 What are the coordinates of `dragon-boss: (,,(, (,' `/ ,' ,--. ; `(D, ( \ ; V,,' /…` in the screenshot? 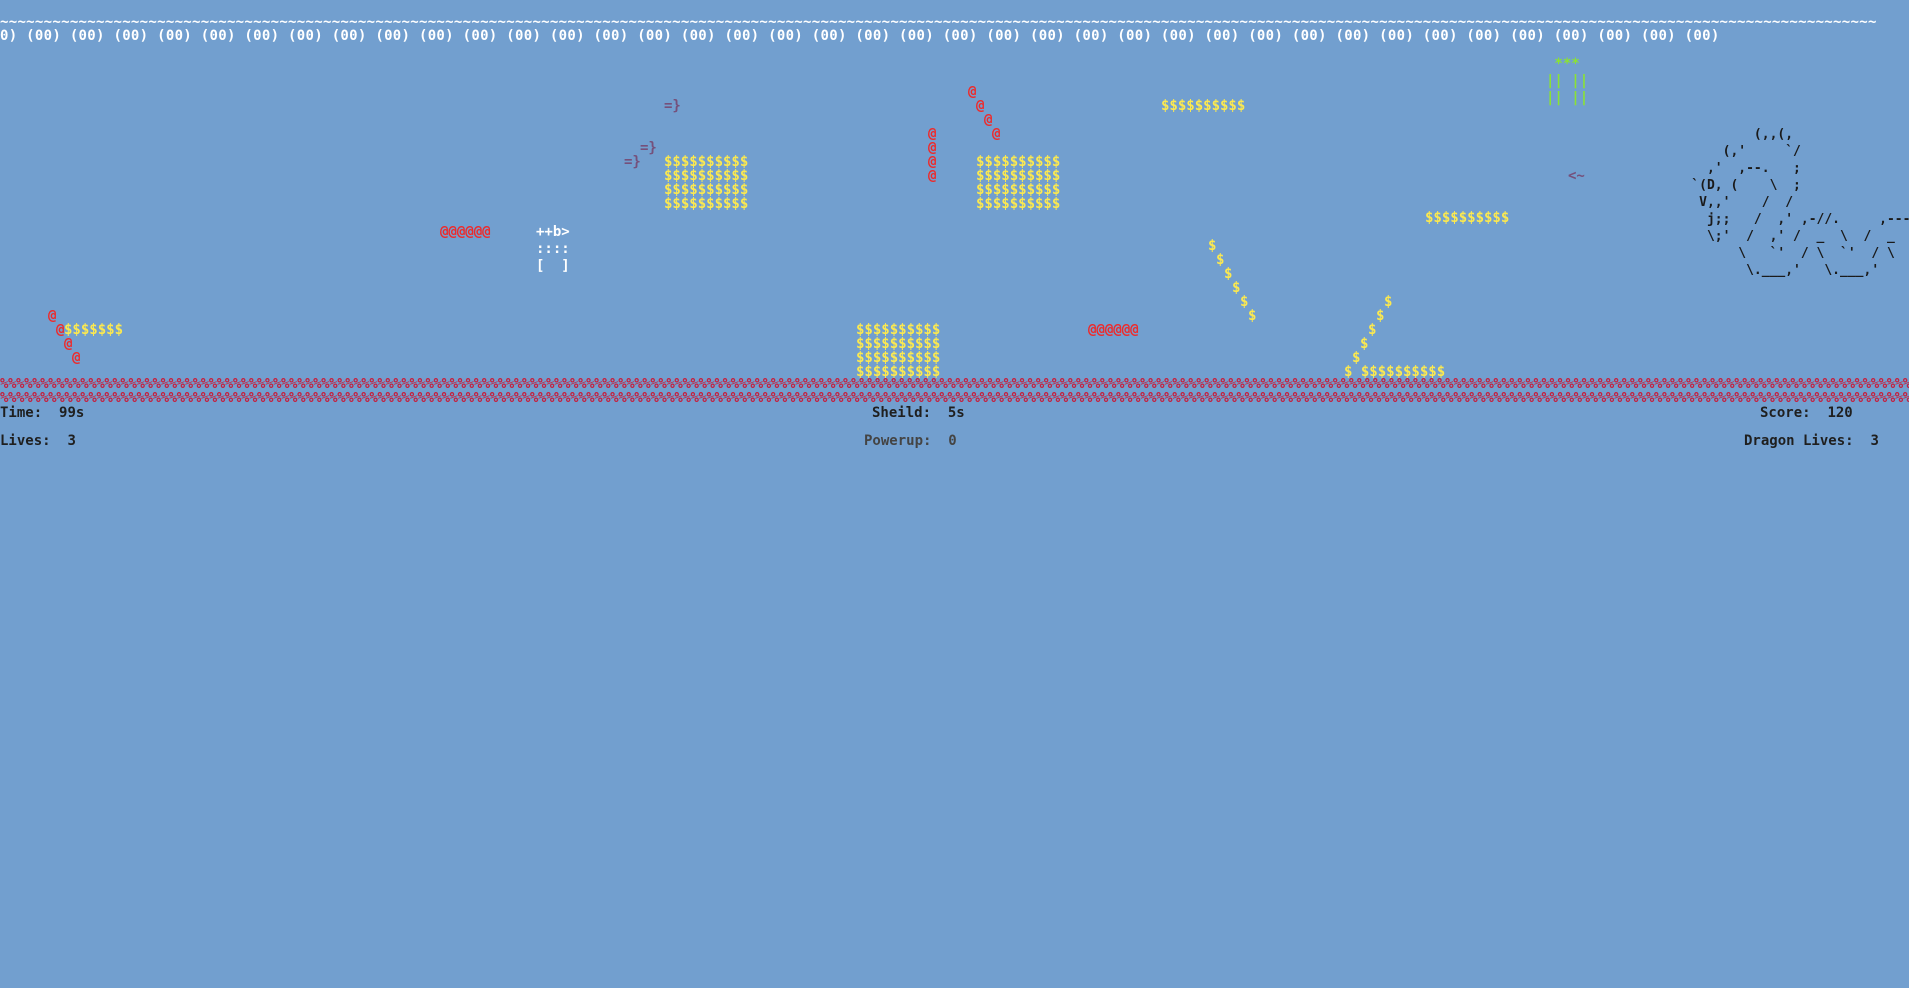 It's located at (1800, 202).